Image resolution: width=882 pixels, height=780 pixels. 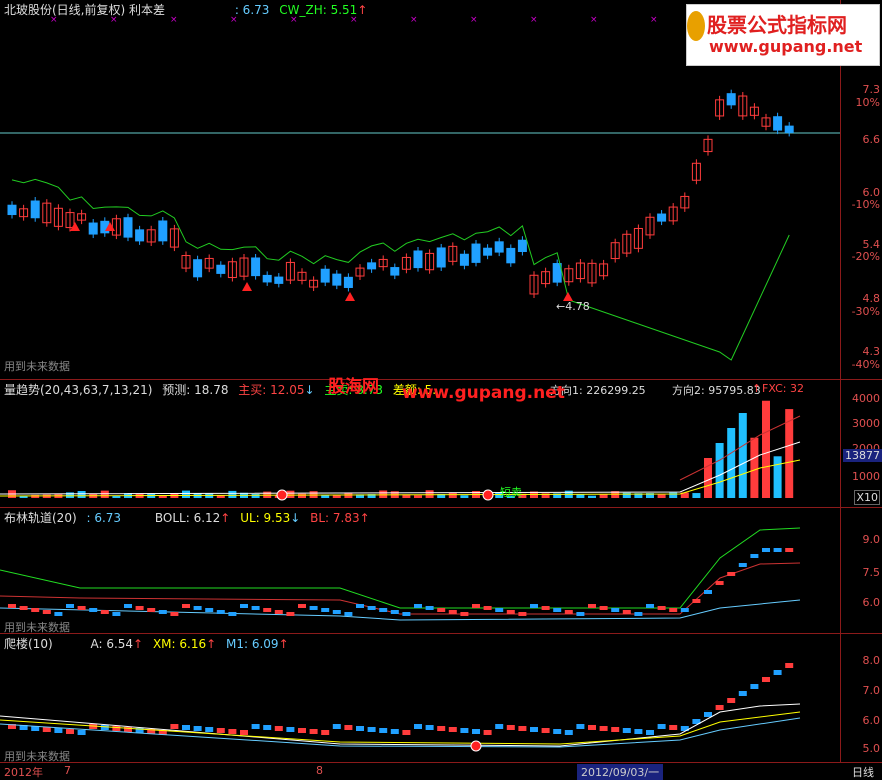 What do you see at coordinates (783, 388) in the screenshot?
I see `vol-fxc: FXC: 32` at bounding box center [783, 388].